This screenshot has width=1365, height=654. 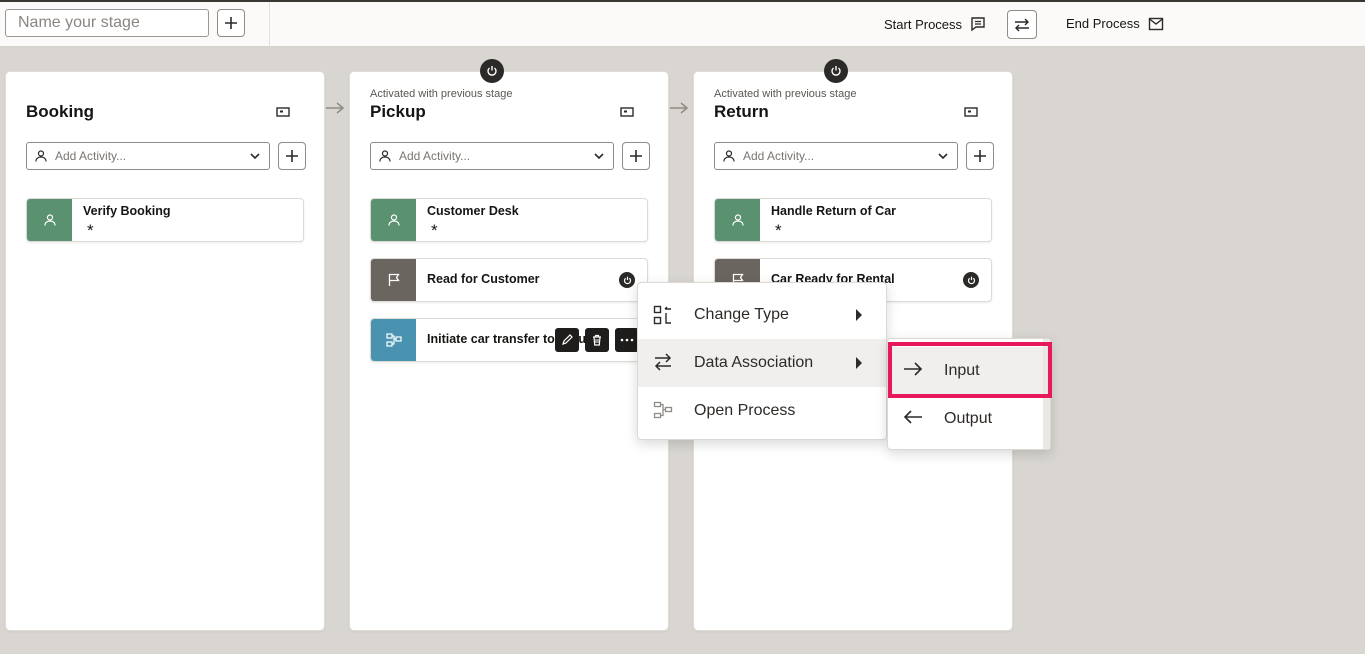 I want to click on activity-card-customer-desk: Customer Desk *, so click(x=509, y=220).